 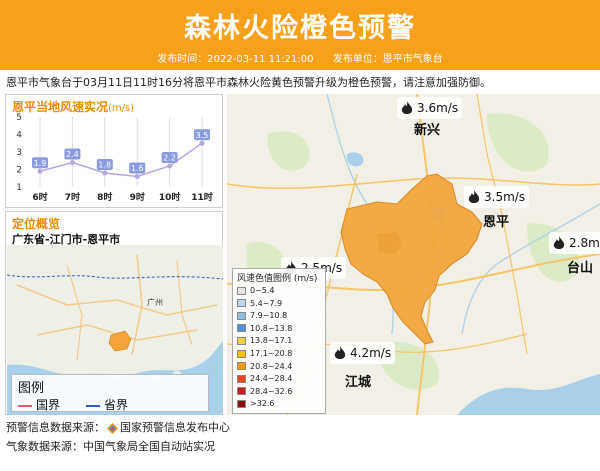 I want to click on province-border-swatch, so click(x=93, y=405).